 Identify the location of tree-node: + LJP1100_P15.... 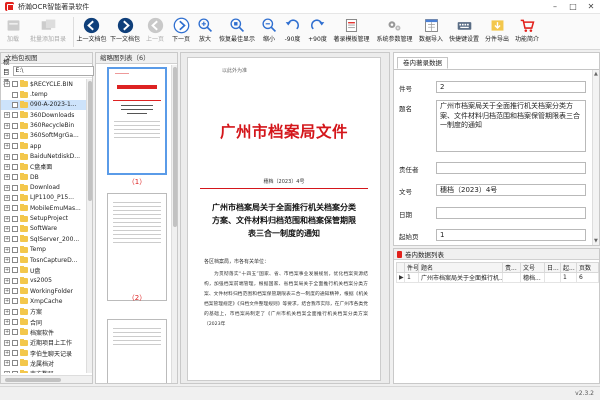
(43, 198).